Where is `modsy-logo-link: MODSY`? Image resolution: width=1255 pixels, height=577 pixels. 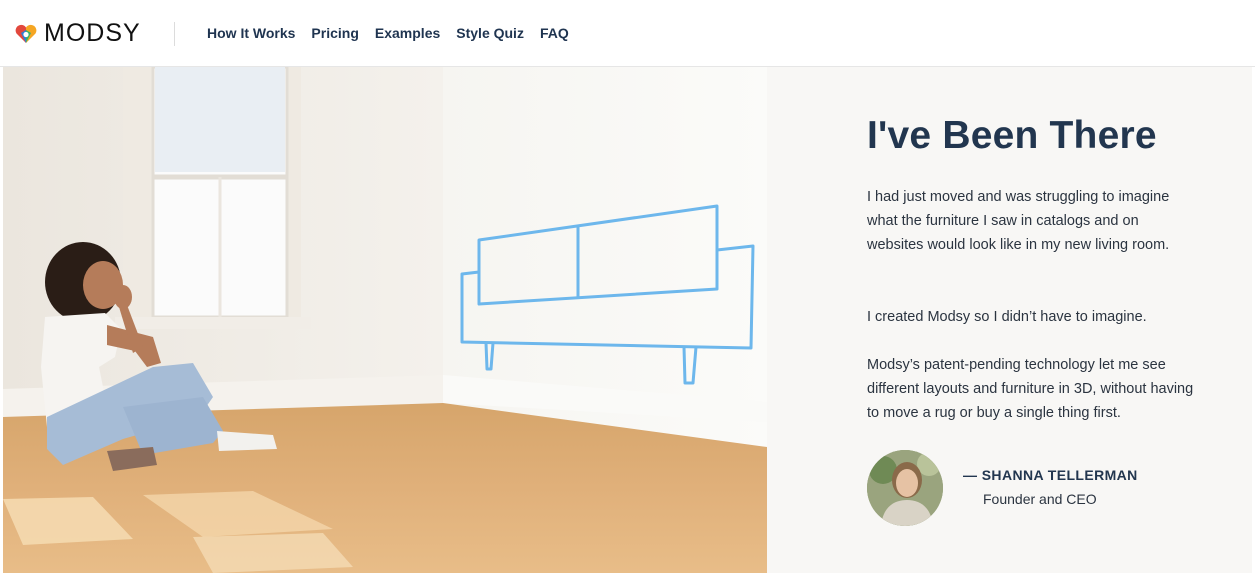
modsy-logo-link: MODSY is located at coordinates (77, 33).